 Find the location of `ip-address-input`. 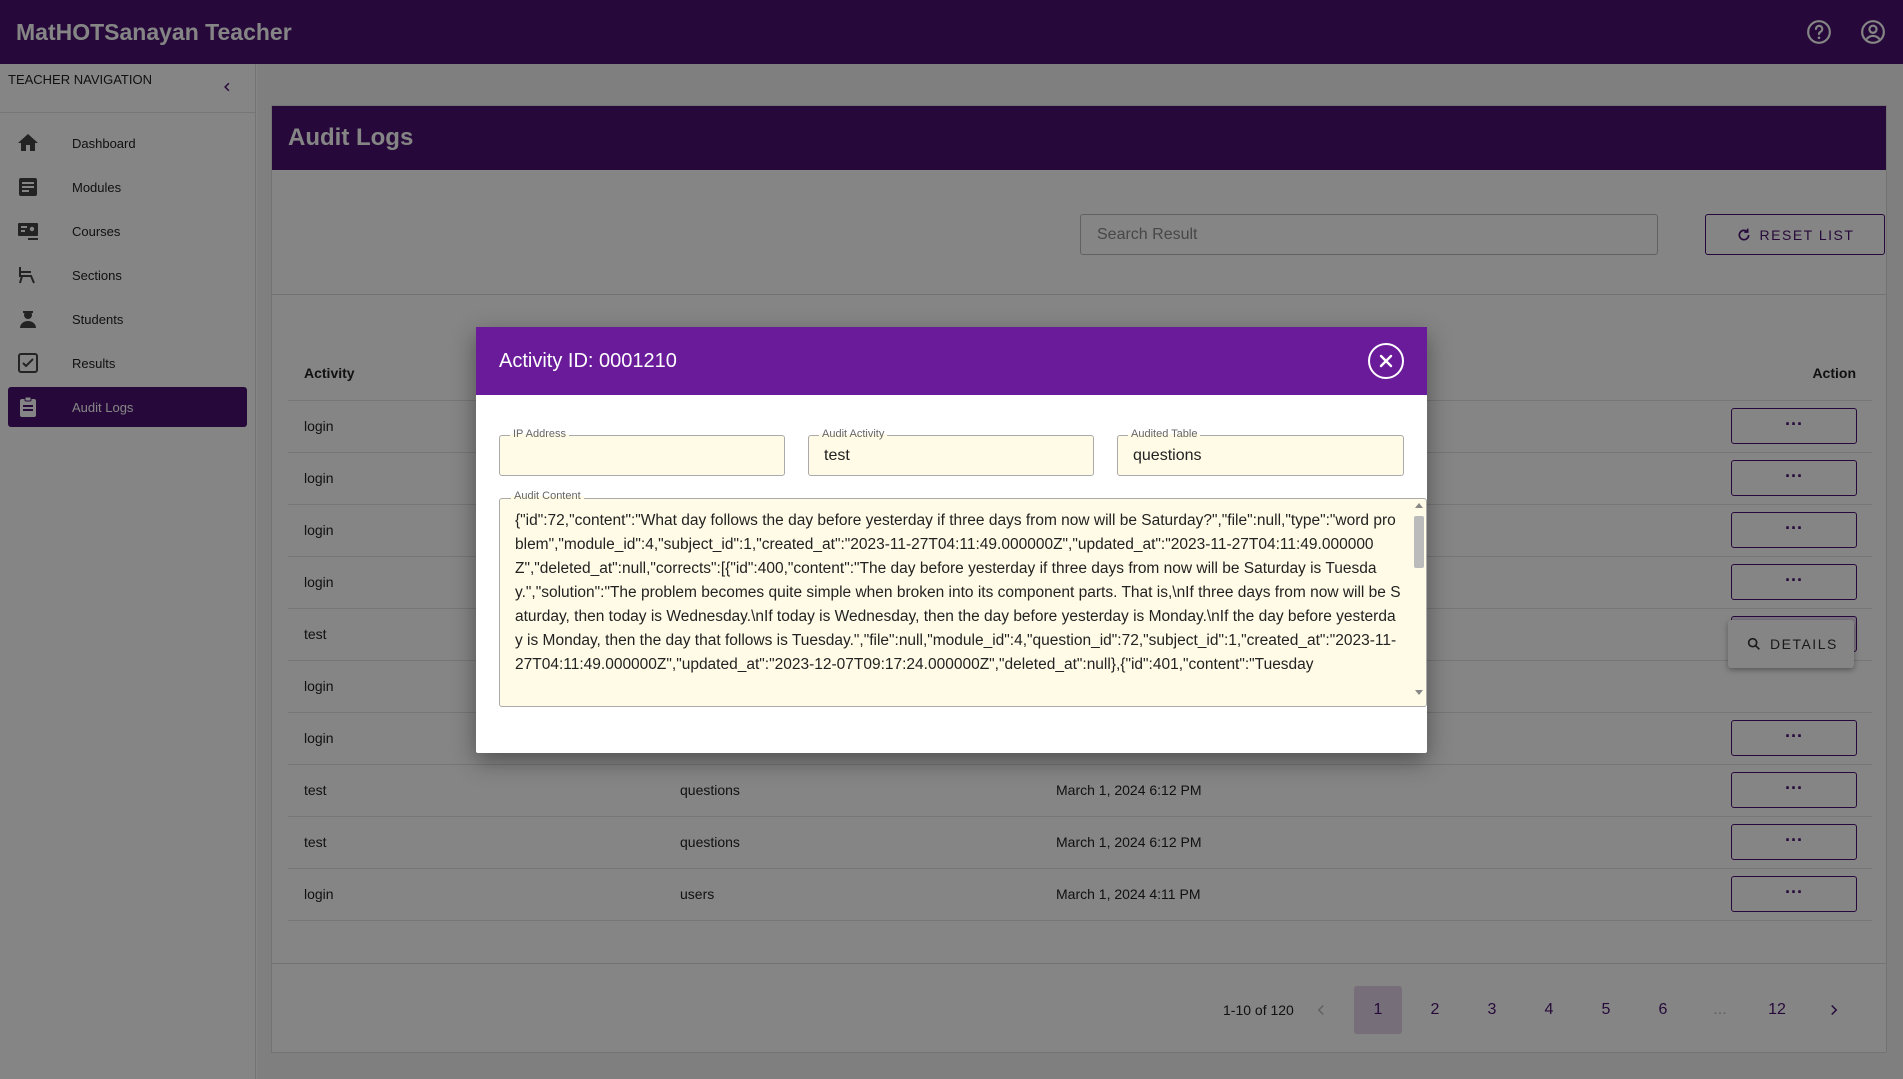

ip-address-input is located at coordinates (642, 455).